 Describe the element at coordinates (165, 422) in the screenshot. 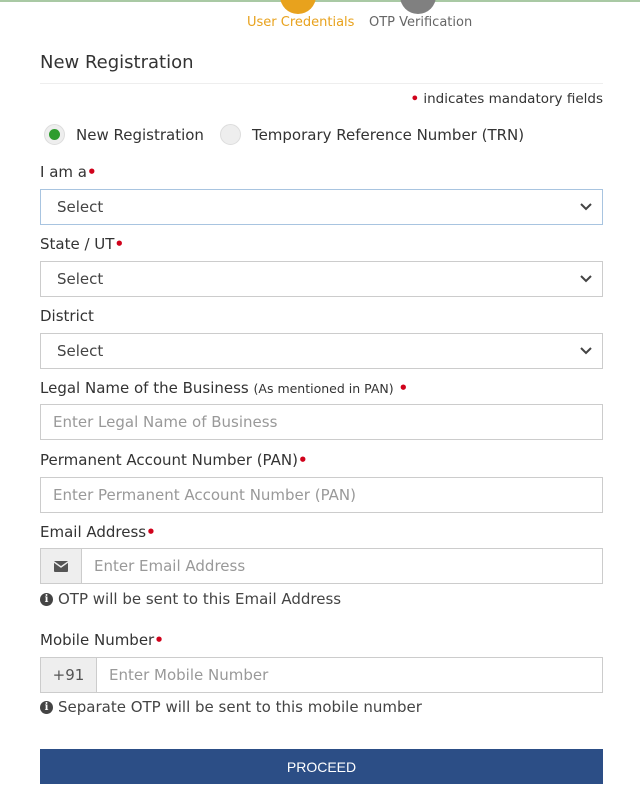

I see `legal-name-placeholder: Enter Legal Name of Business` at that location.